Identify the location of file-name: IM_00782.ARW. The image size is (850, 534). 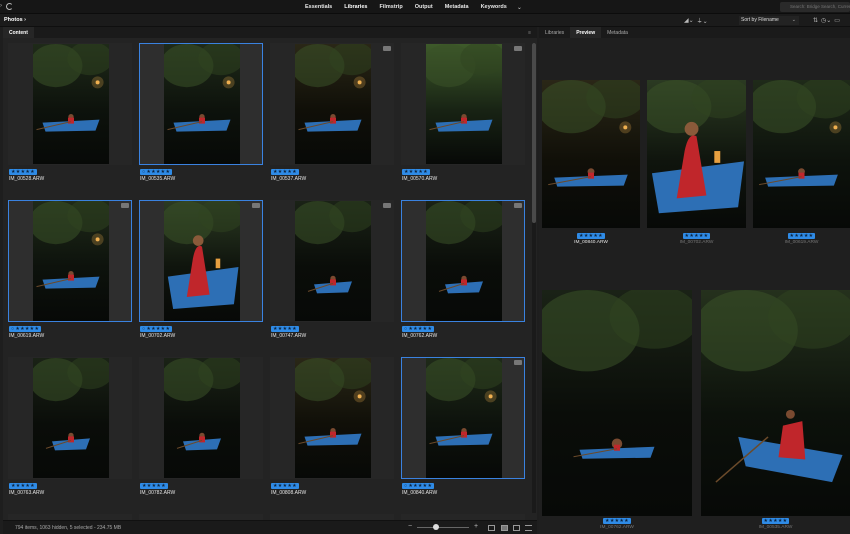
(158, 493).